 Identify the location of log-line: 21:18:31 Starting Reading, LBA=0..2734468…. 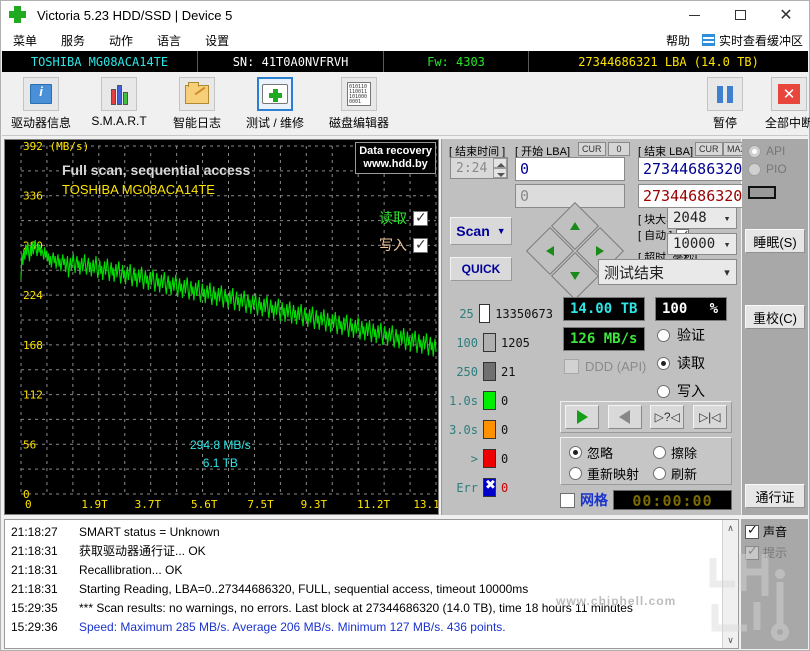
(371, 589).